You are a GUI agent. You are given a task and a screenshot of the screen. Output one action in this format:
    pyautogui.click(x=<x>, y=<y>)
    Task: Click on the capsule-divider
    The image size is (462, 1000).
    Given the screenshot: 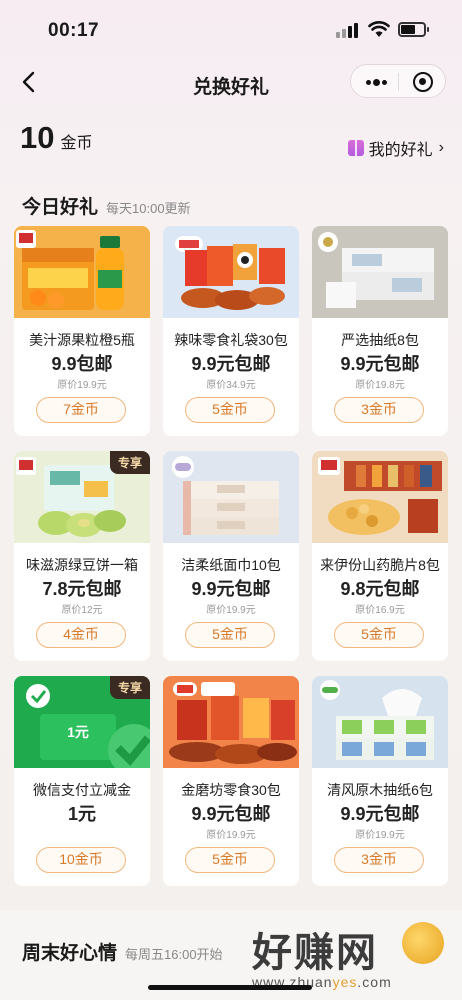 What is the action you would take?
    pyautogui.click(x=398, y=82)
    